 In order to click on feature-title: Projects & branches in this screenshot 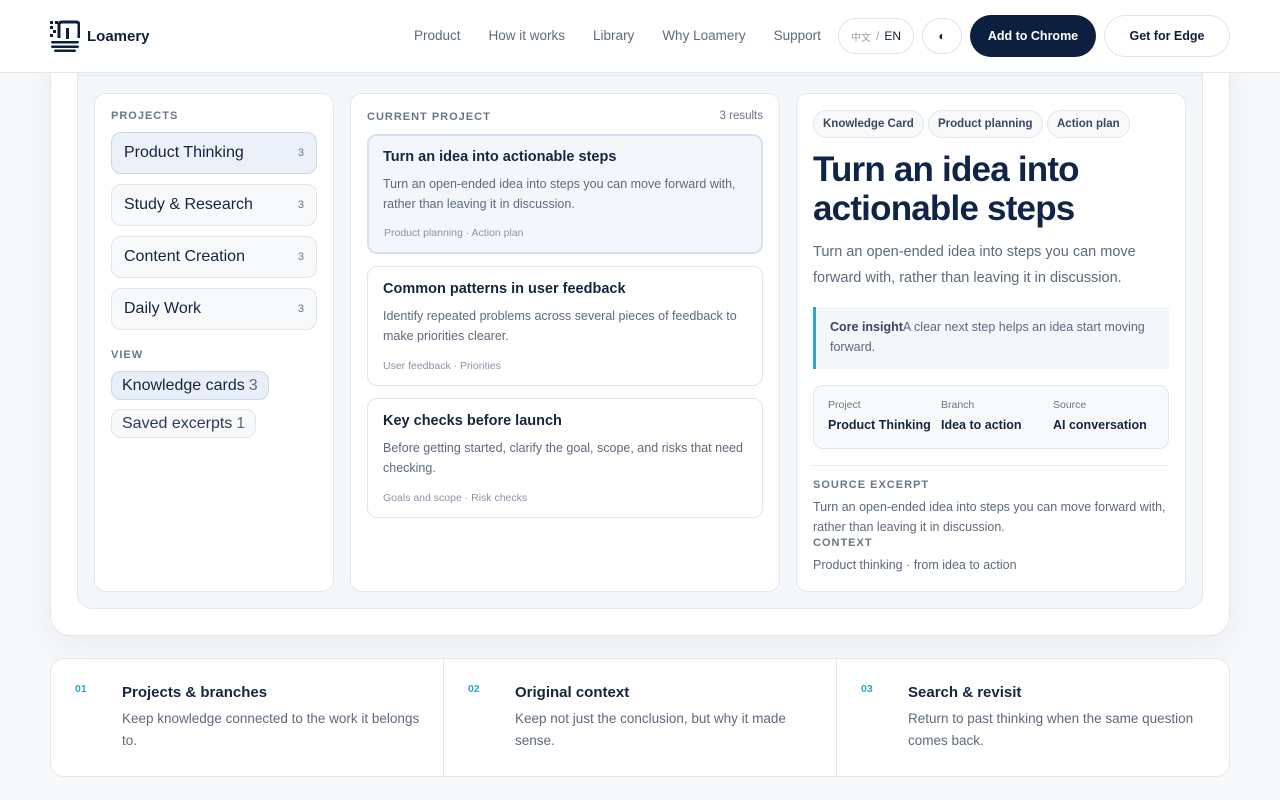, I will do `click(195, 692)`.